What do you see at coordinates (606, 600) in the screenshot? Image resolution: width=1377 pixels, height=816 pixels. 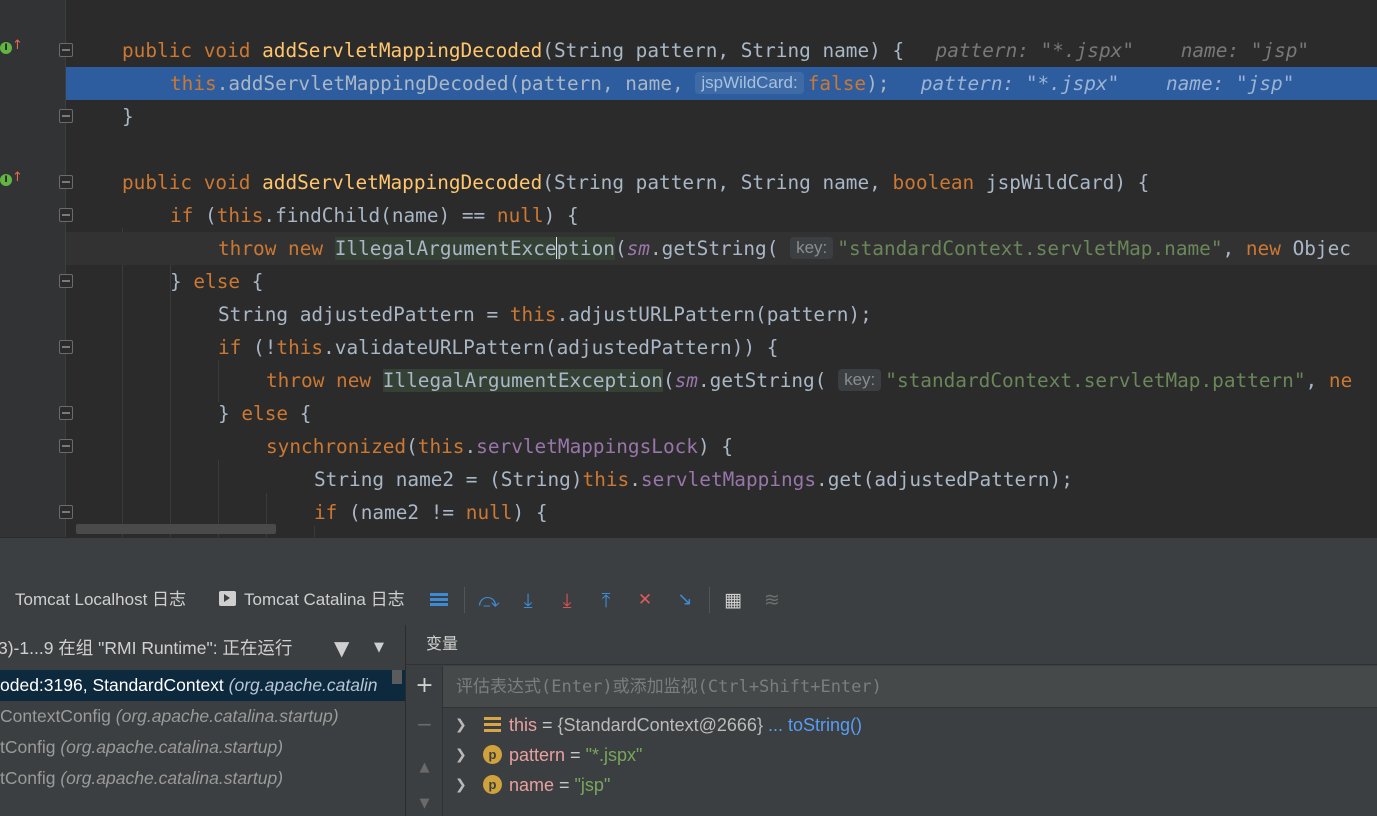 I see `step-out-icon: ⤒` at bounding box center [606, 600].